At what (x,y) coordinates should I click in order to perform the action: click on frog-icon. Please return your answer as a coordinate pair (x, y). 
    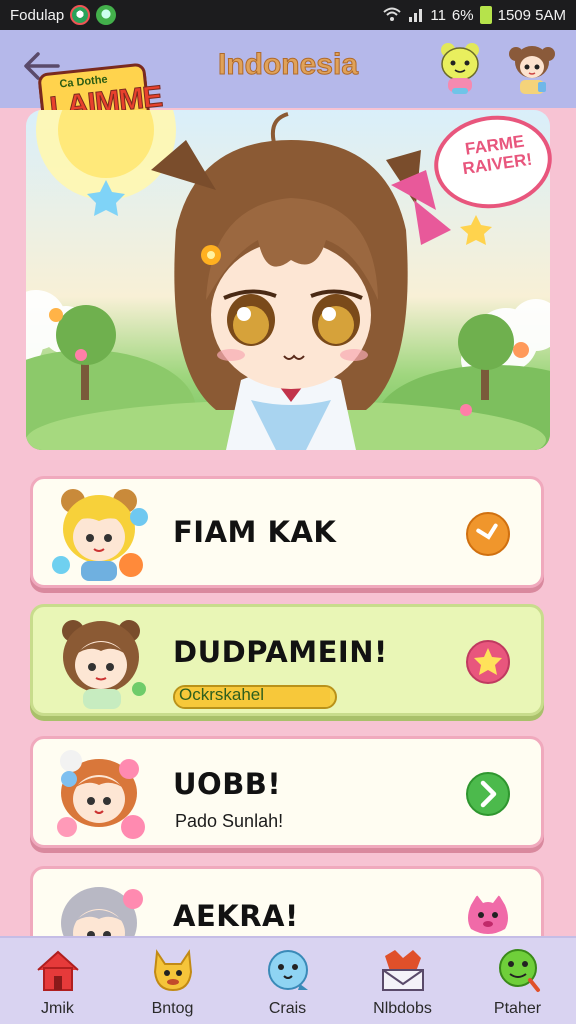
    Looking at the image, I should click on (519, 970).